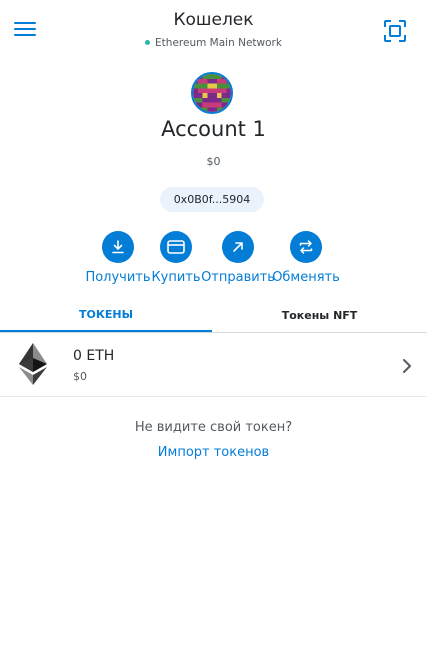 The height and width of the screenshot is (663, 427). I want to click on asset-tabs: ТОКЕНЫ Токены NFT, so click(213, 315).